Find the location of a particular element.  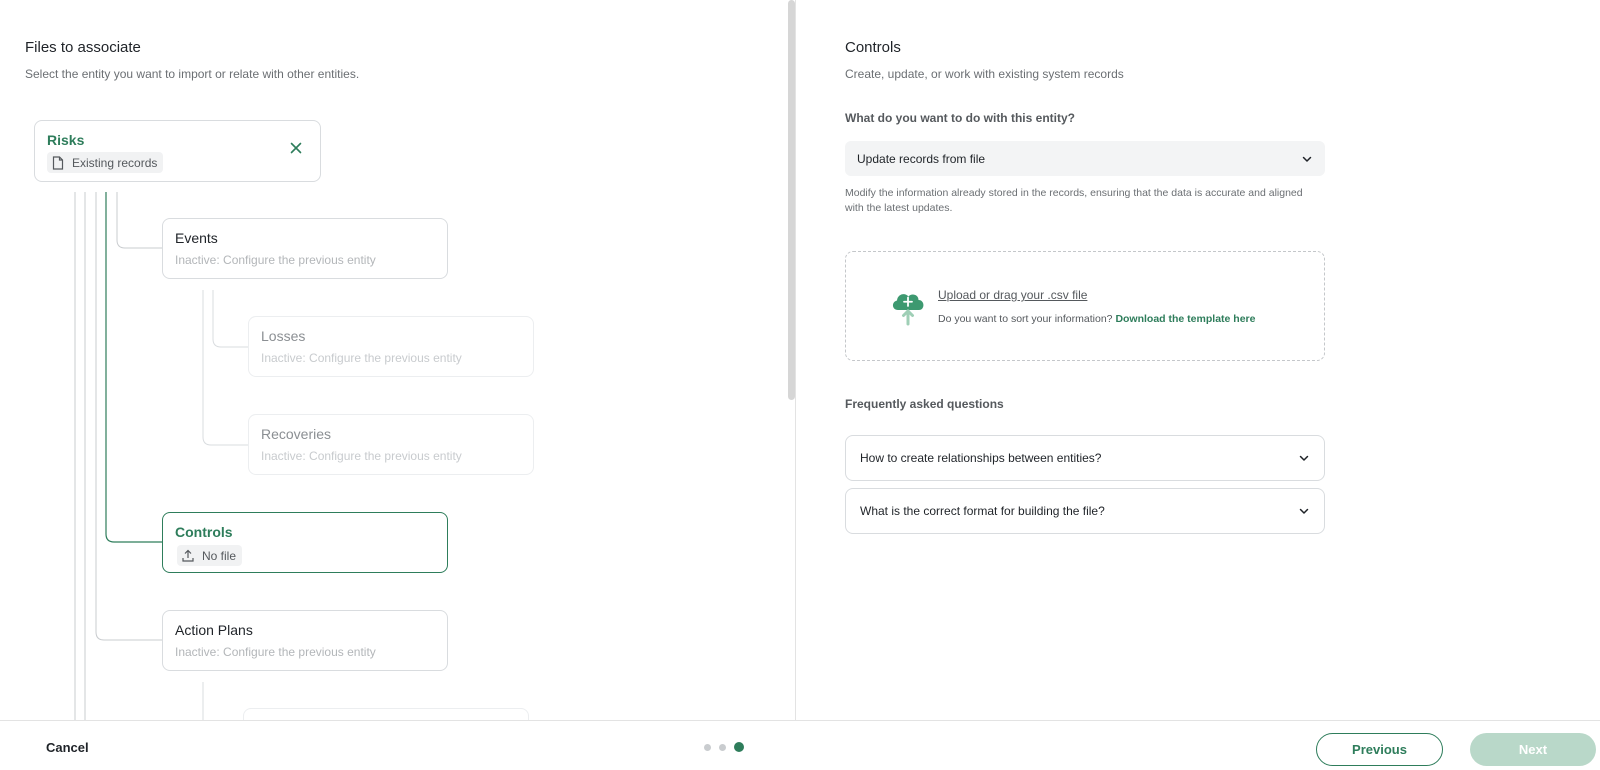

tree-node-partial is located at coordinates (386, 714).